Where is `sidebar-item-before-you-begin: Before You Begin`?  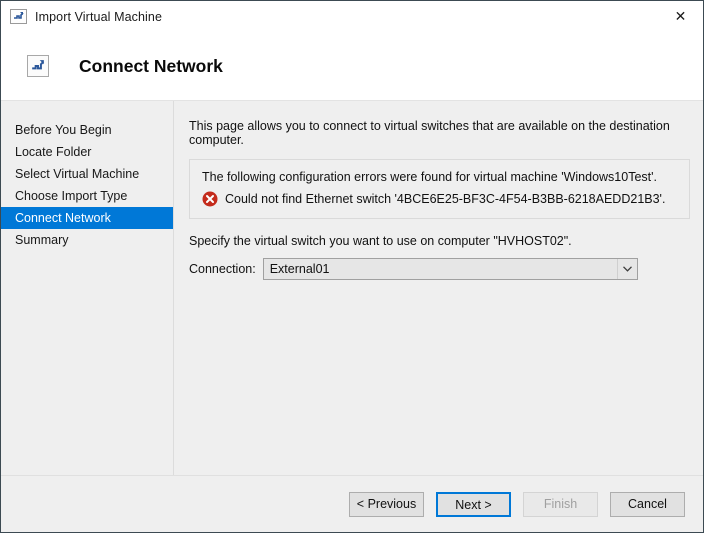
sidebar-item-before-you-begin: Before You Begin is located at coordinates (87, 130).